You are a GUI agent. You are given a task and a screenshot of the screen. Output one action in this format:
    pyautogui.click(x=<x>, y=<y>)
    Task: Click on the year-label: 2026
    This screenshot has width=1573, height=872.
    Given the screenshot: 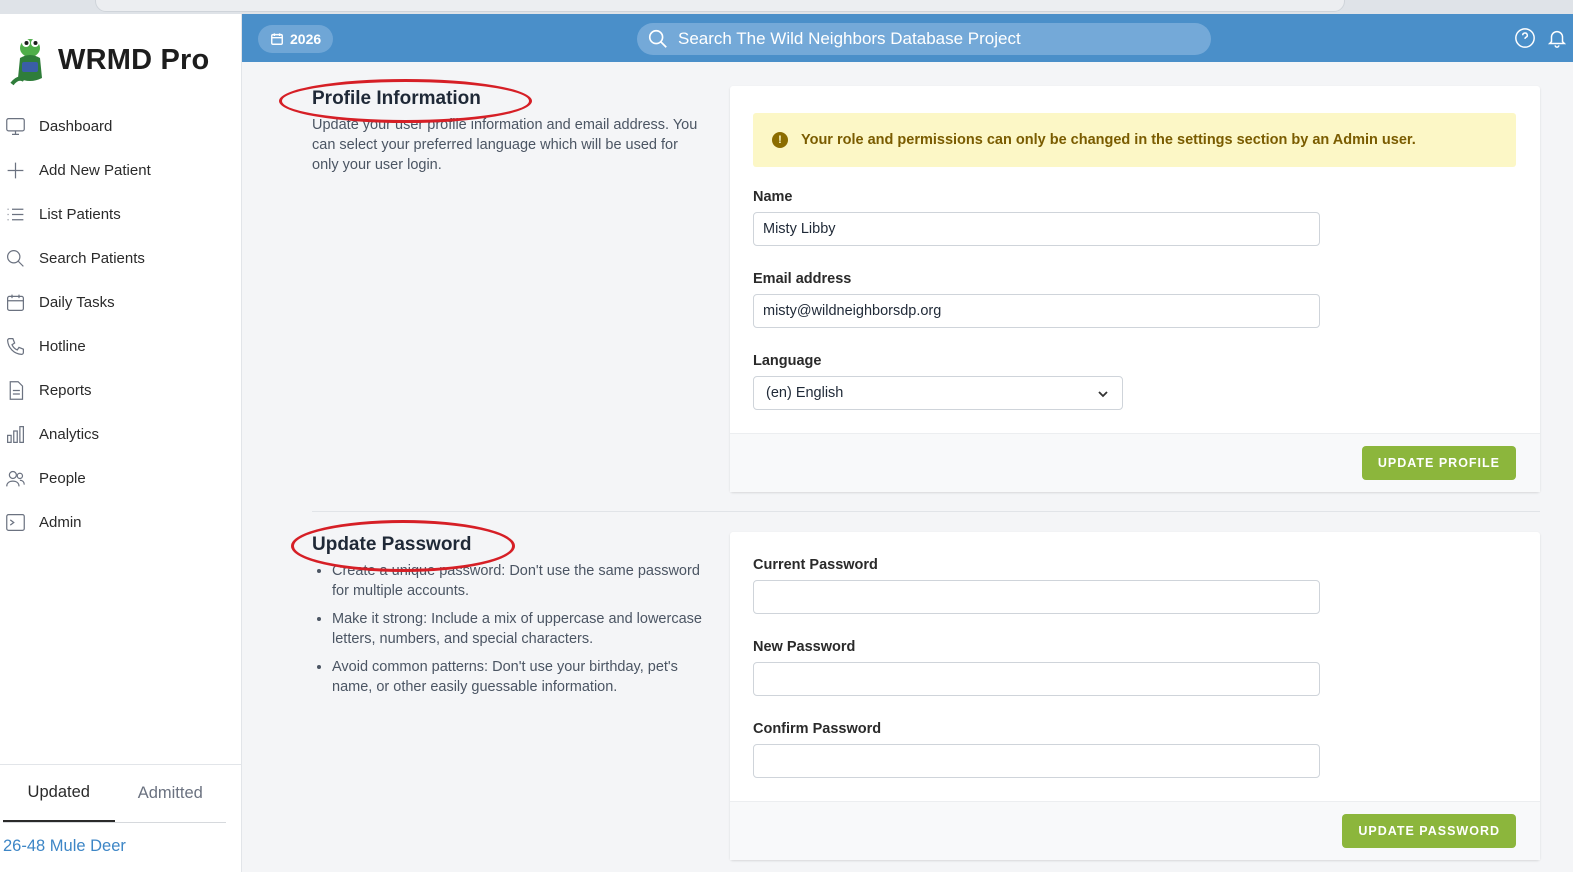 What is the action you would take?
    pyautogui.click(x=306, y=39)
    